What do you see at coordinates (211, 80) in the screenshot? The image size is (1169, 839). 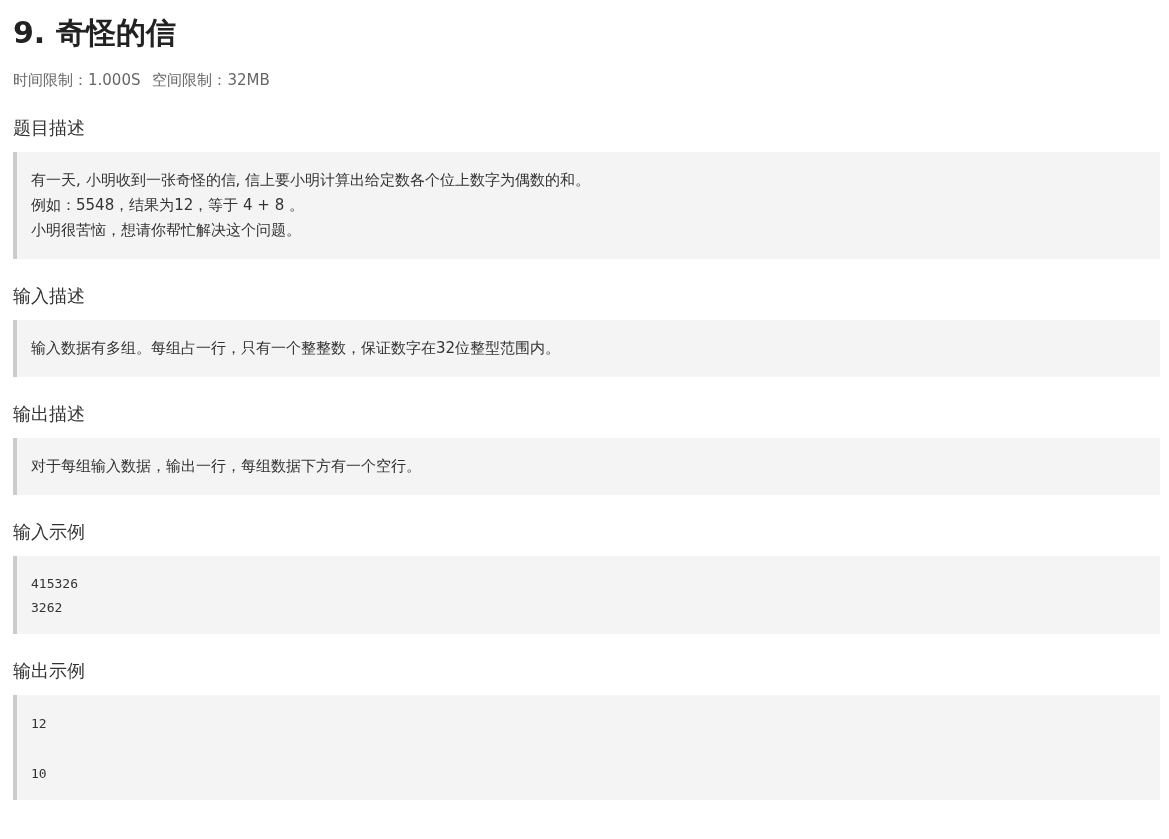 I see `limit-text: 空间限制：32MB` at bounding box center [211, 80].